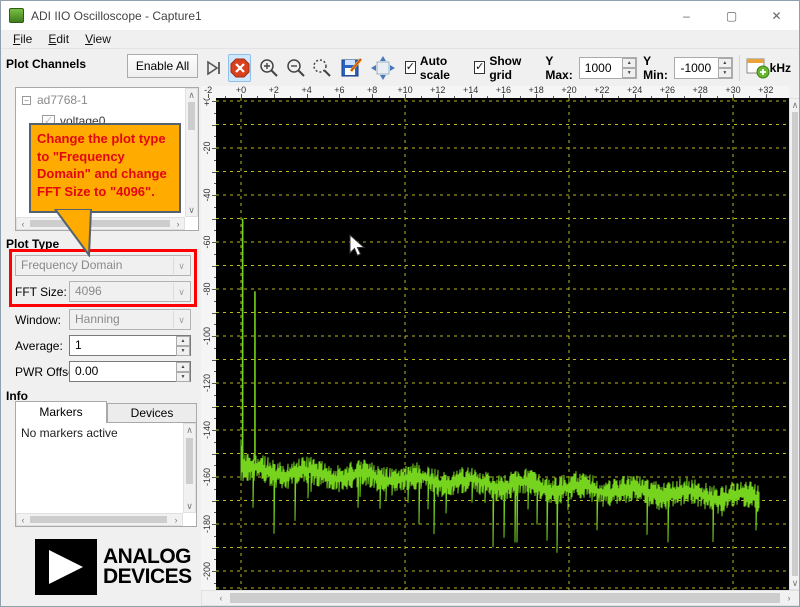 This screenshot has width=800, height=607. I want to click on minimize-button: –, so click(686, 15).